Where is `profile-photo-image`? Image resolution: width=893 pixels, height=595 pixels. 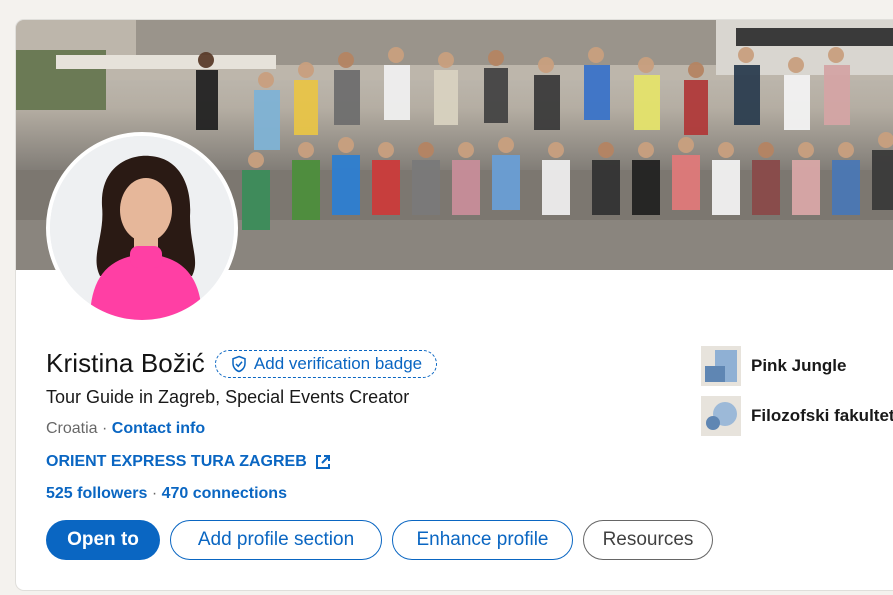
profile-photo-image is located at coordinates (142, 228).